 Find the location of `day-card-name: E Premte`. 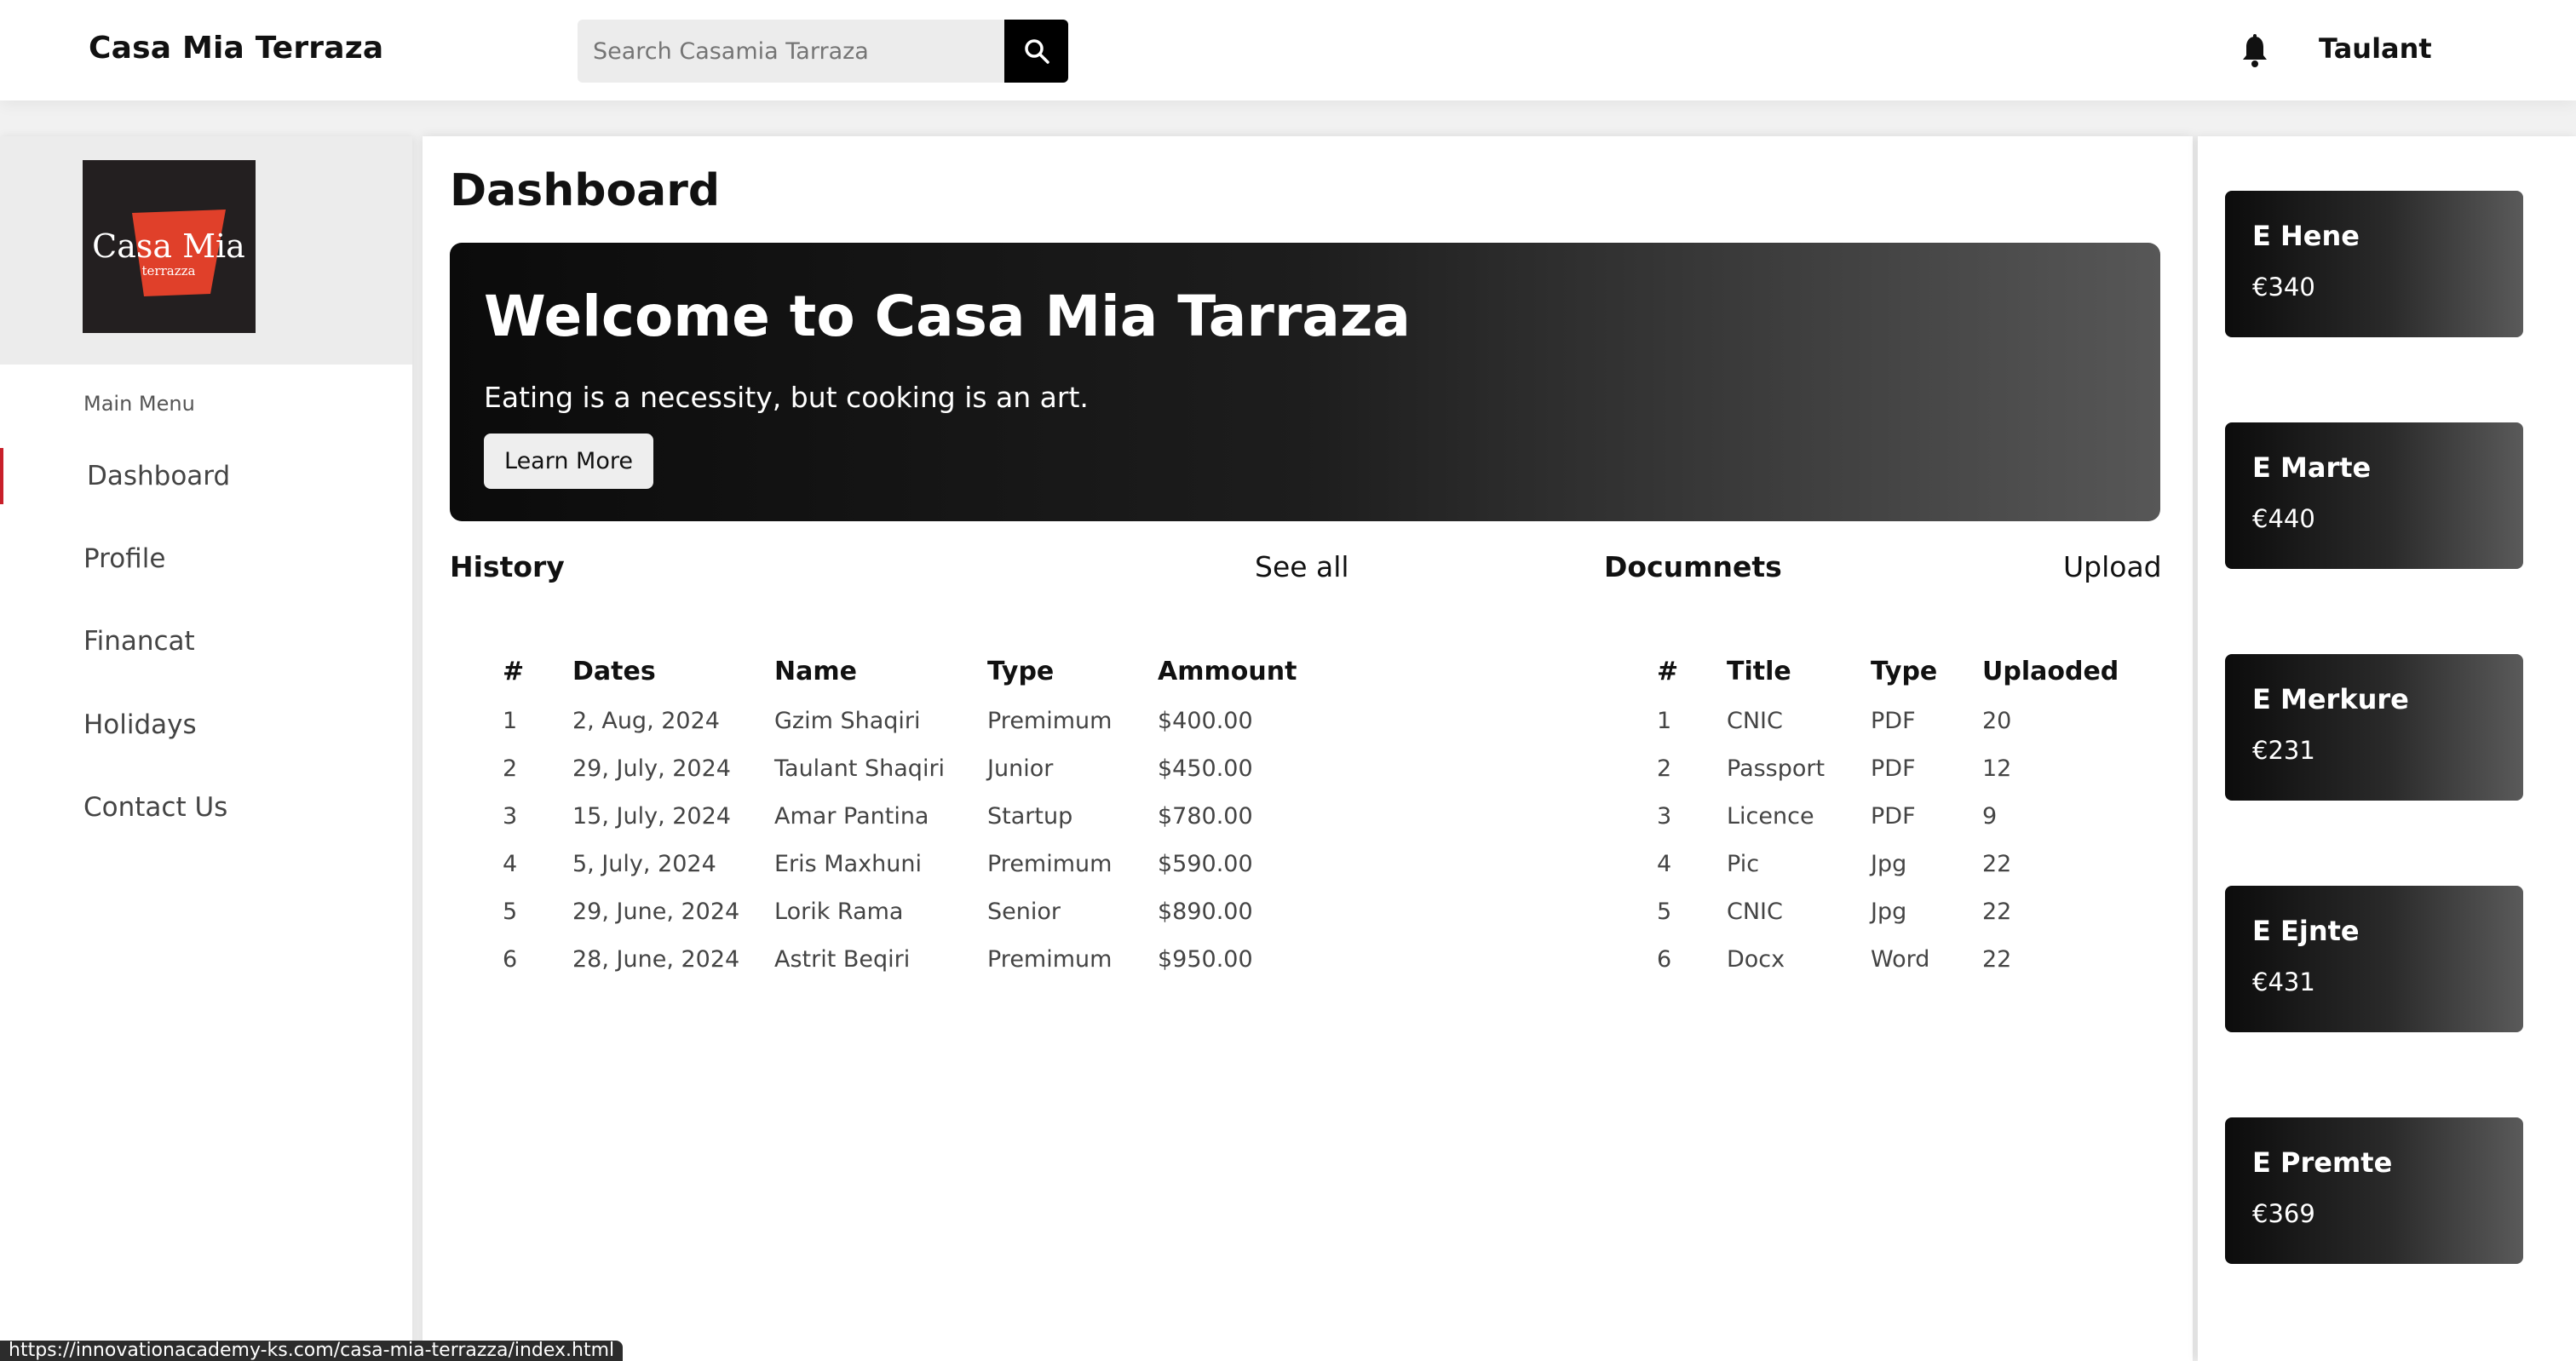

day-card-name: E Premte is located at coordinates (2322, 1162).